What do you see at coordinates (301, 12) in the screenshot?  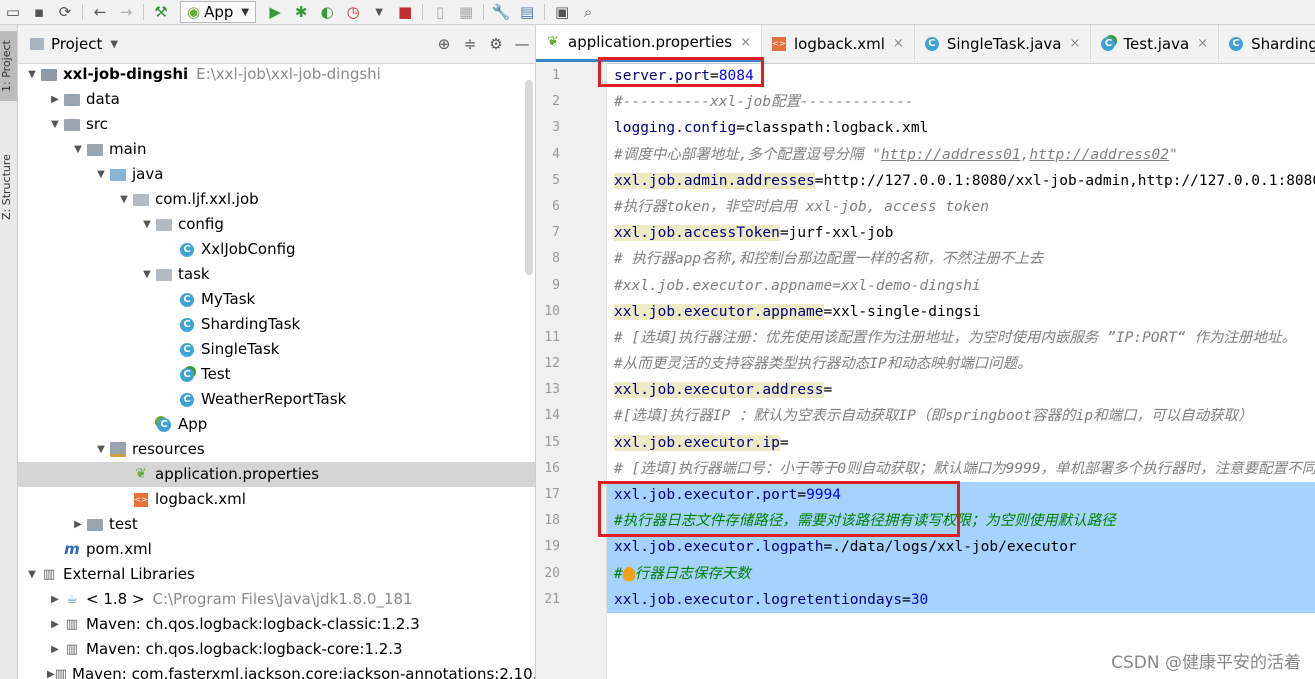 I see `debug-icon: ✱` at bounding box center [301, 12].